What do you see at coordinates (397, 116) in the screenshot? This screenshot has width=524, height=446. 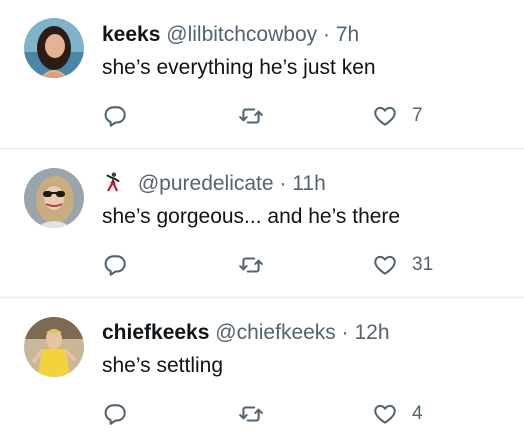 I see `like-button: 7` at bounding box center [397, 116].